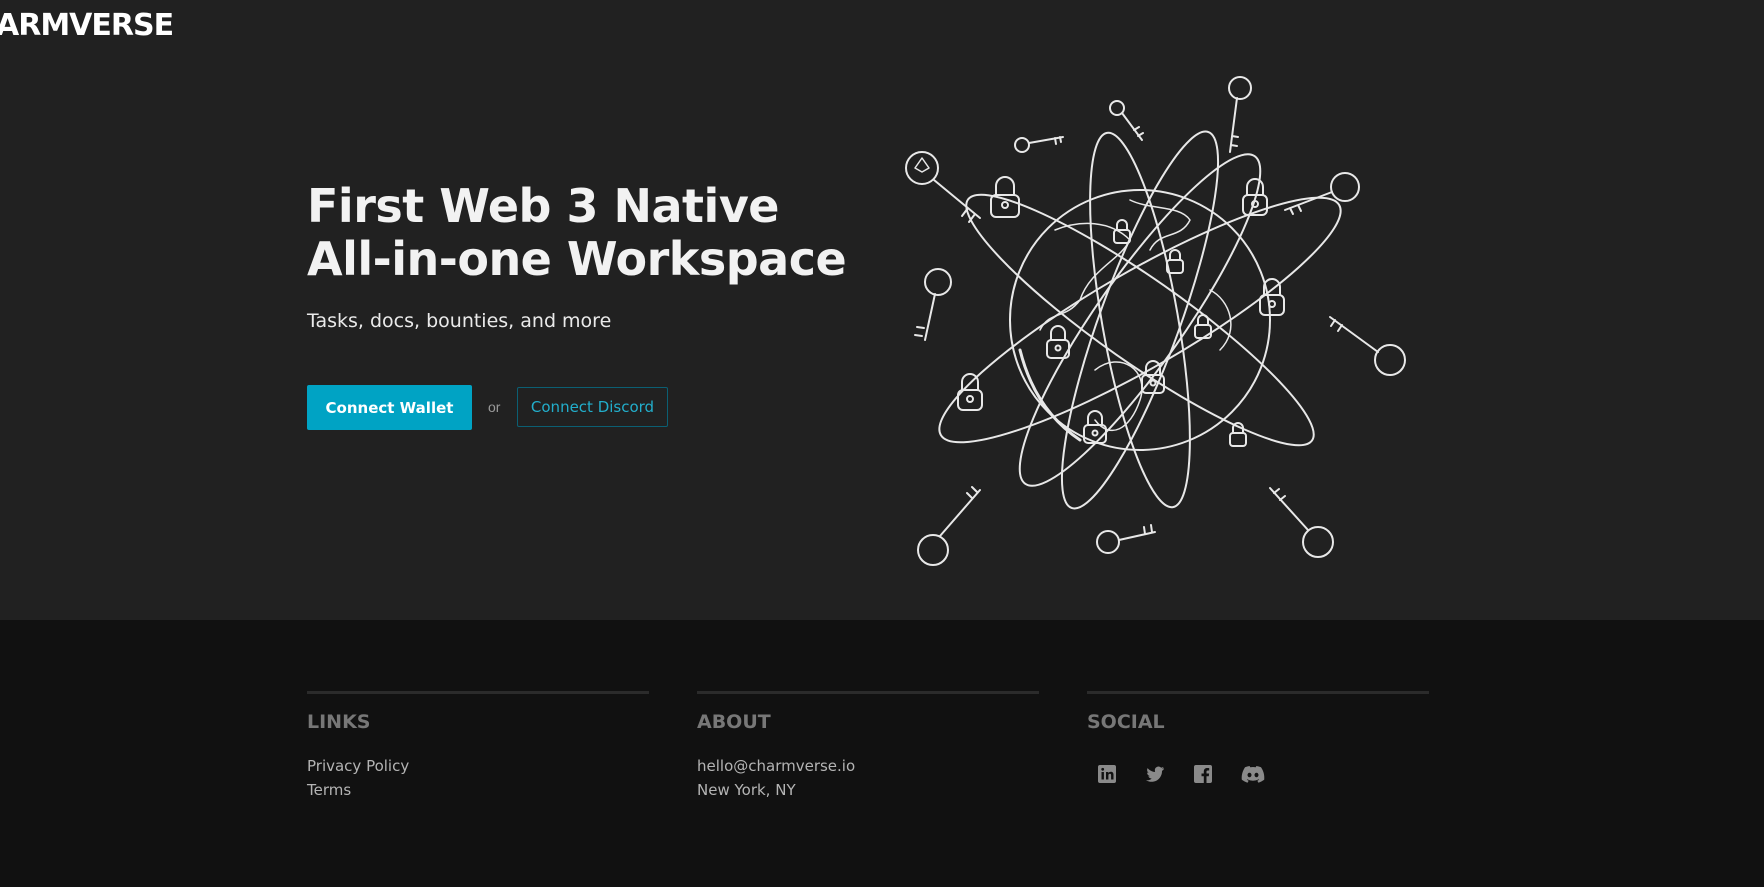  Describe the element at coordinates (592, 407) in the screenshot. I see `connect-discord-button: Connect Discord` at that location.